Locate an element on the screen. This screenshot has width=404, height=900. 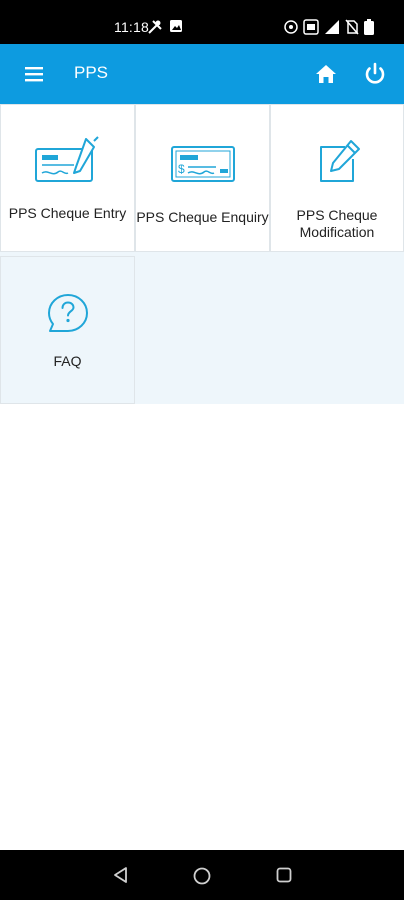
question-bubble-icon is located at coordinates (68, 313).